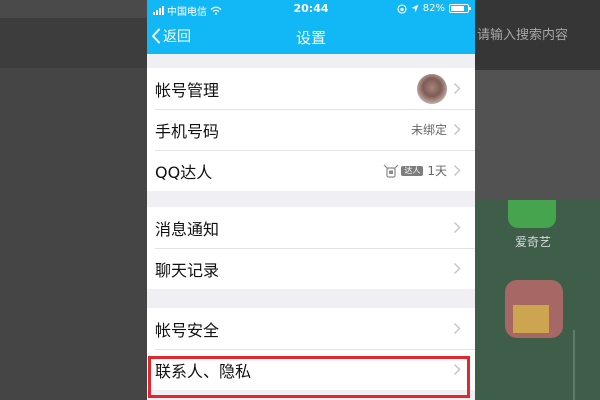 The height and width of the screenshot is (400, 600). I want to click on settings-row-phone-number: 手机号码 未绑定, so click(311, 129).